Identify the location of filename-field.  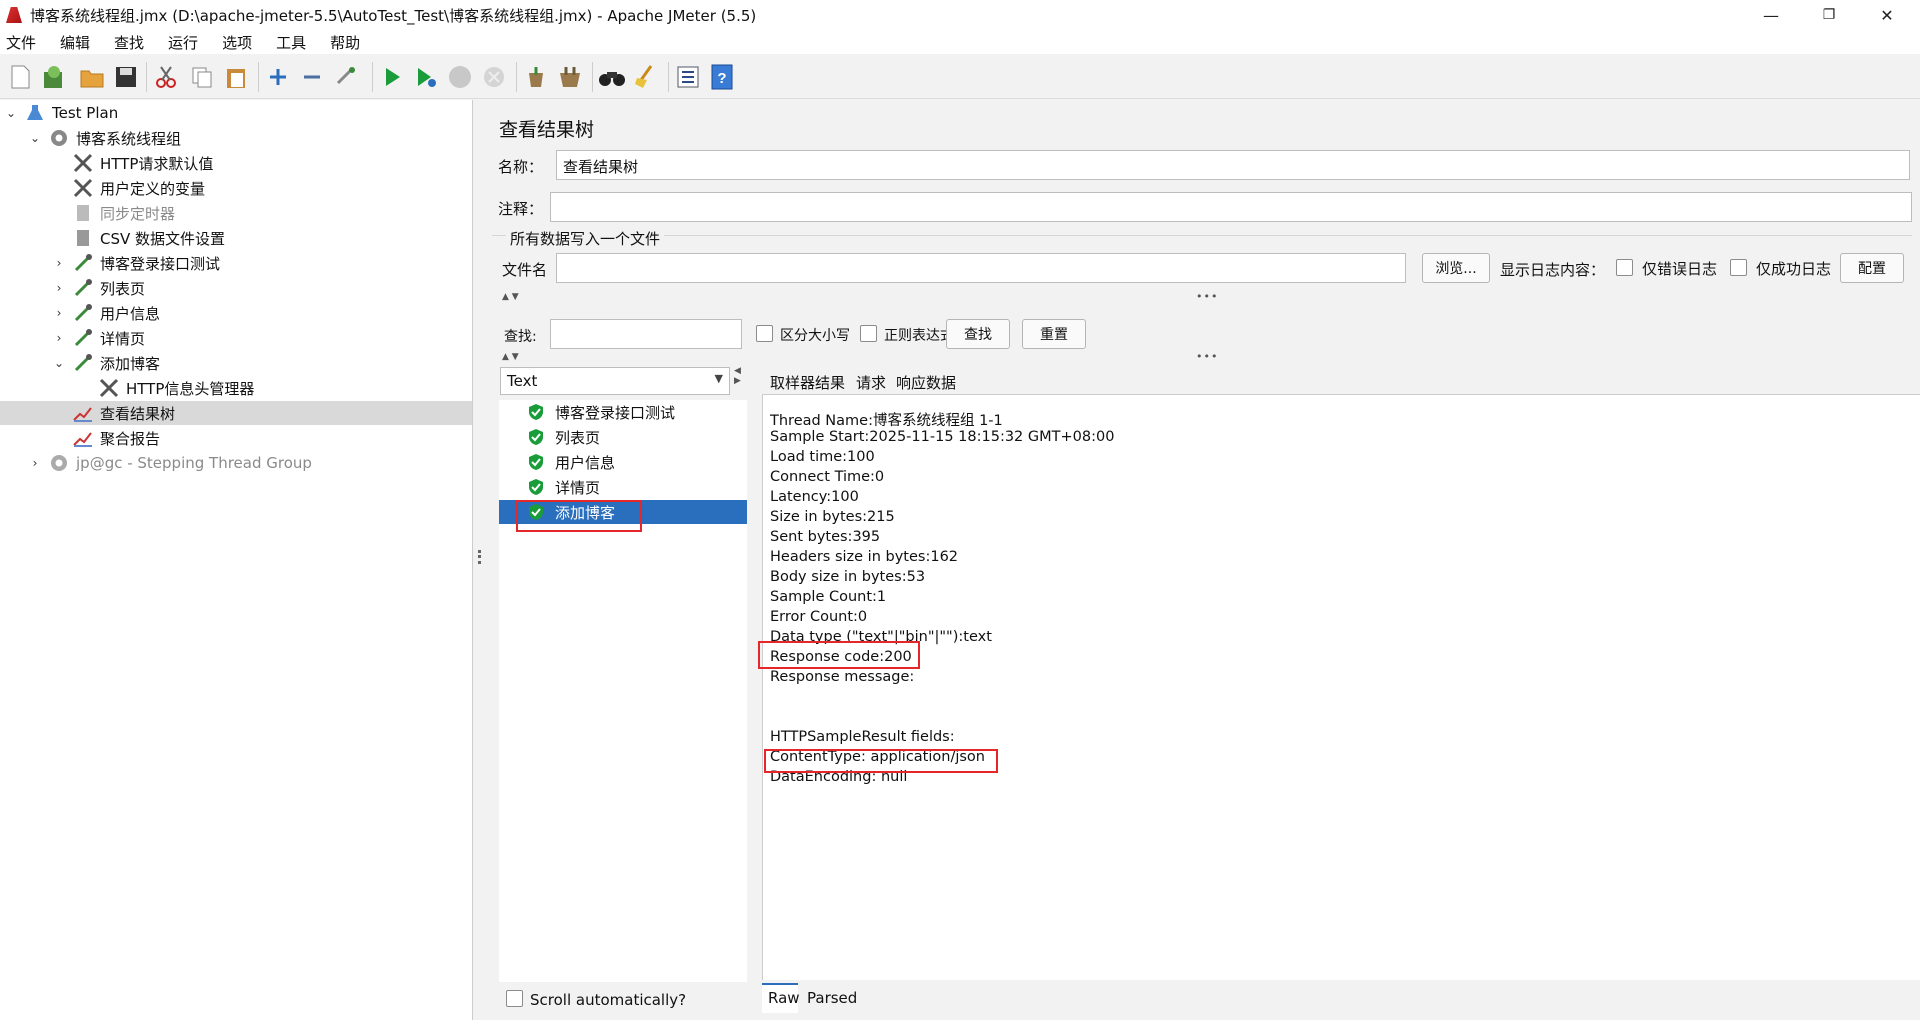
(981, 268).